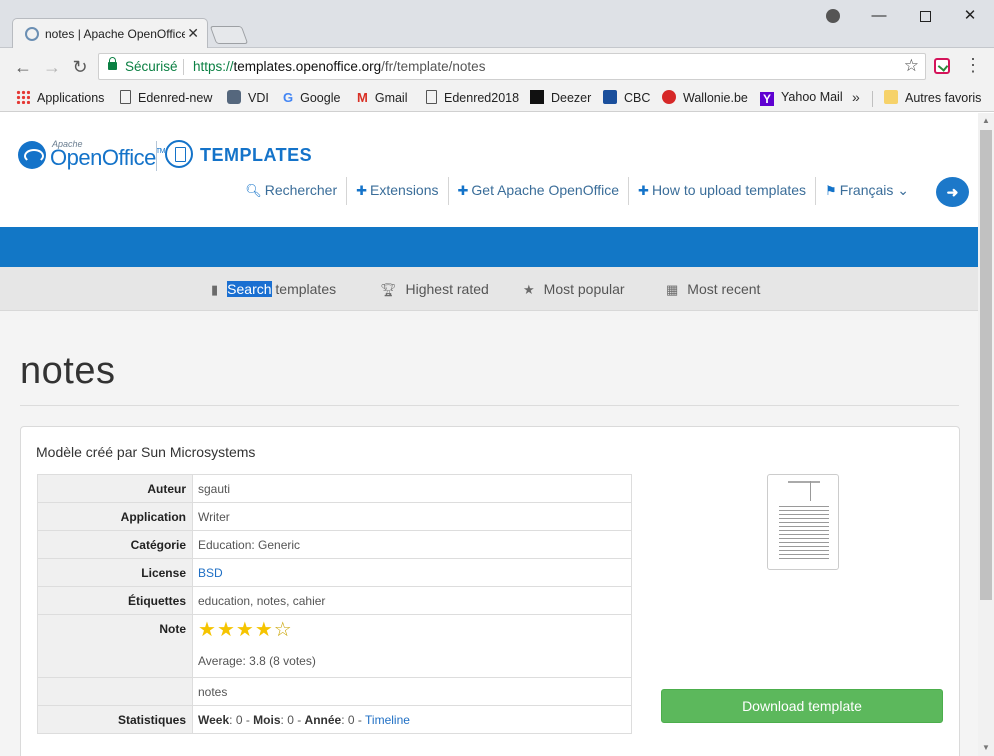  What do you see at coordinates (669, 97) in the screenshot?
I see `wallonie-icon` at bounding box center [669, 97].